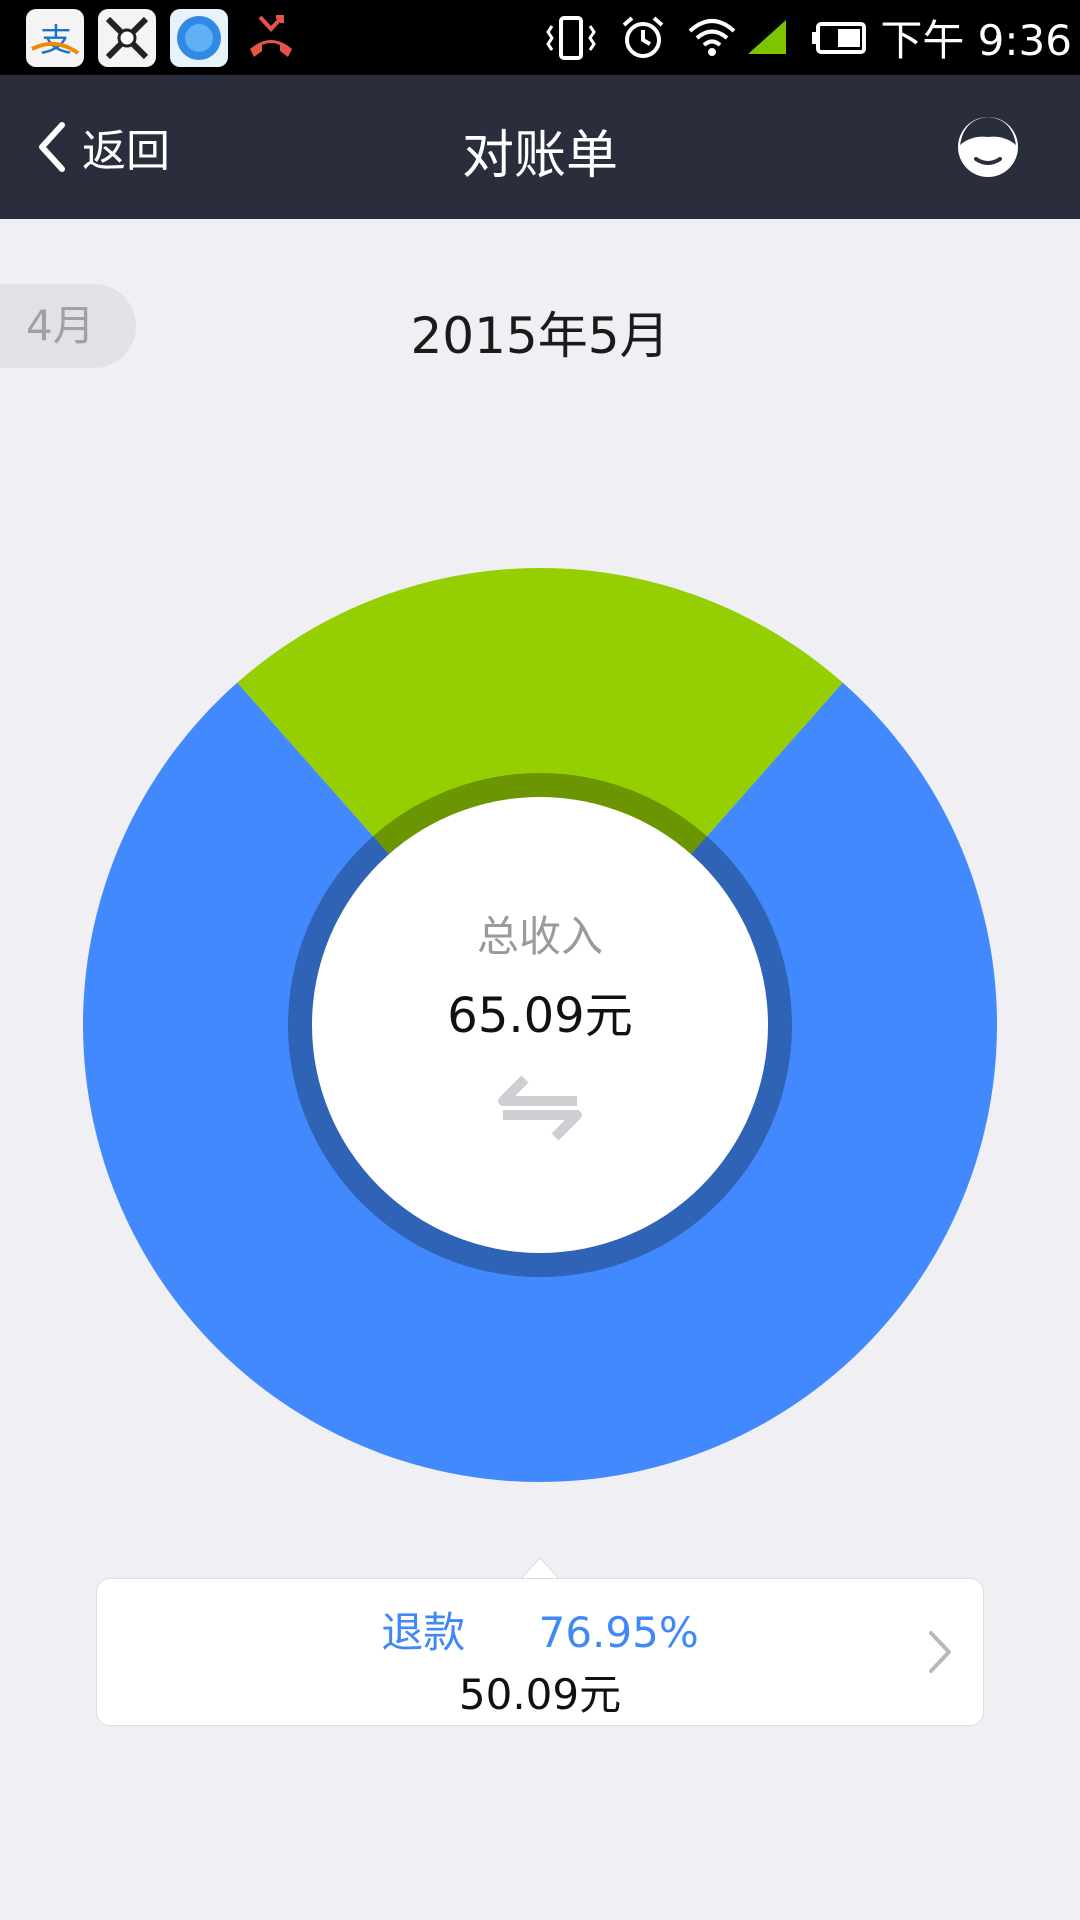 This screenshot has width=1080, height=1920. What do you see at coordinates (643, 38) in the screenshot?
I see `alarm-icon` at bounding box center [643, 38].